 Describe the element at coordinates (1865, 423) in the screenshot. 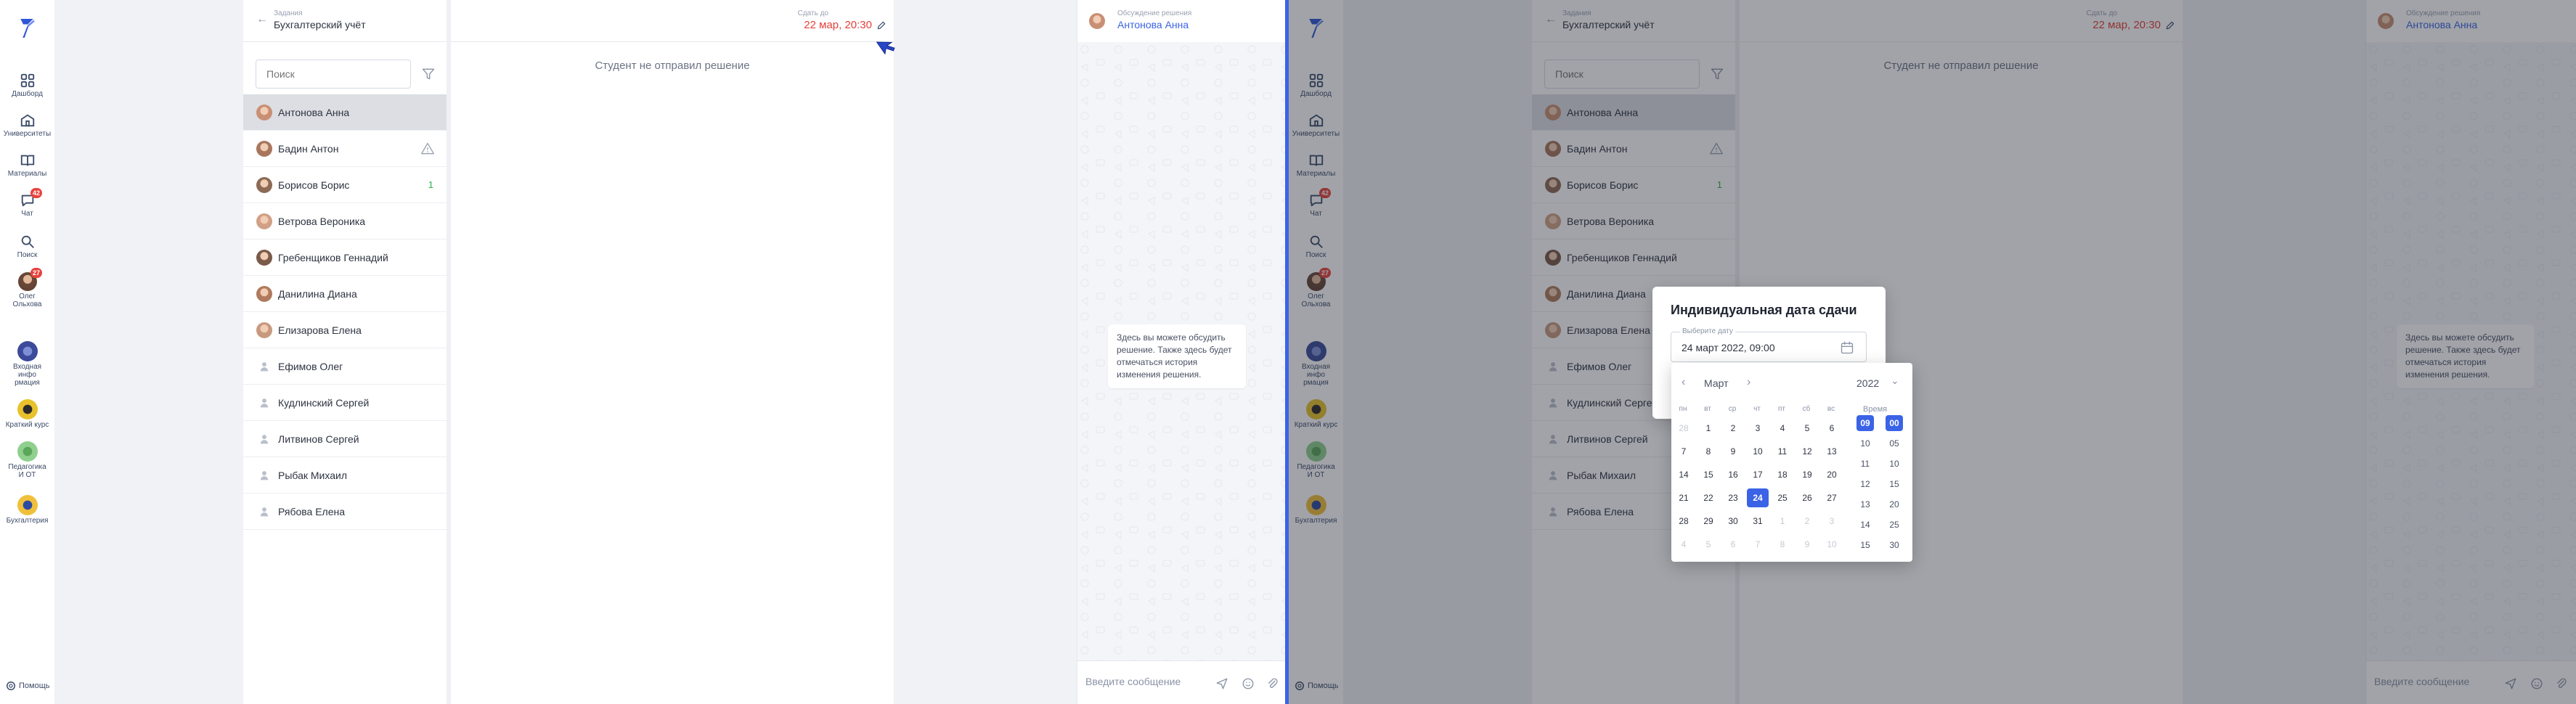

I see `hour-option: 09` at that location.